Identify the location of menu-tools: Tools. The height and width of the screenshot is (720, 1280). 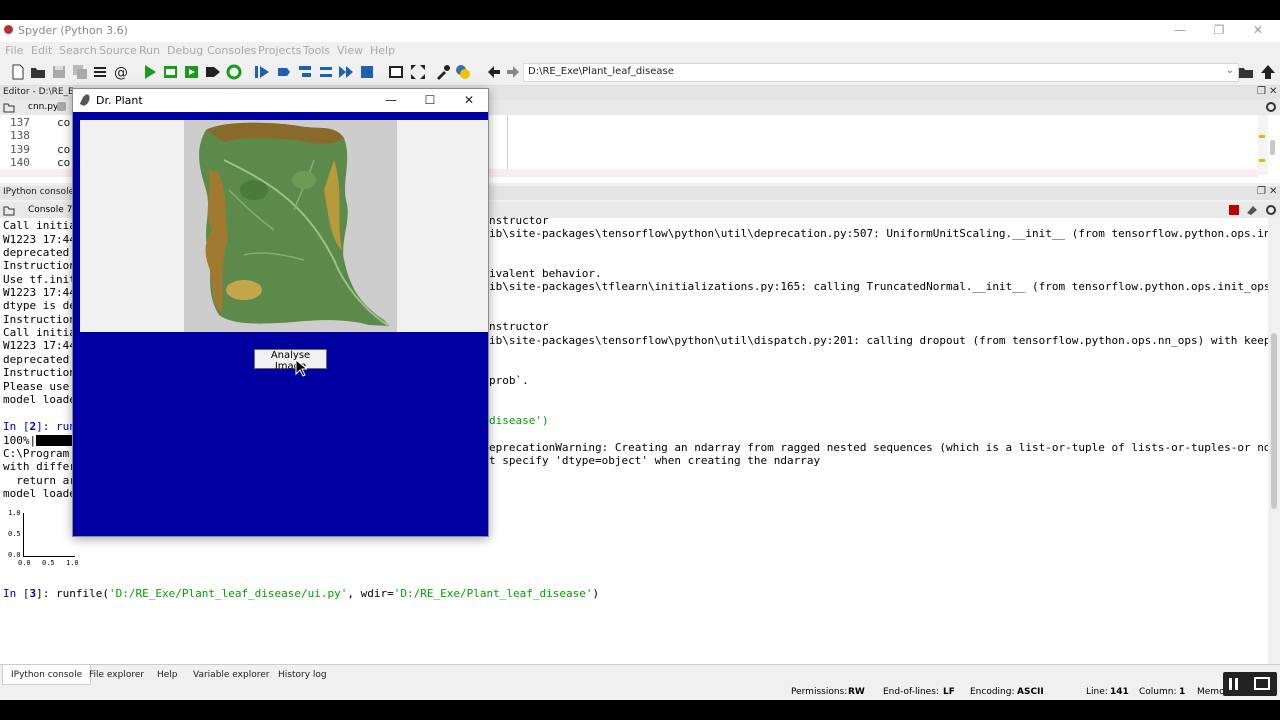
(316, 50).